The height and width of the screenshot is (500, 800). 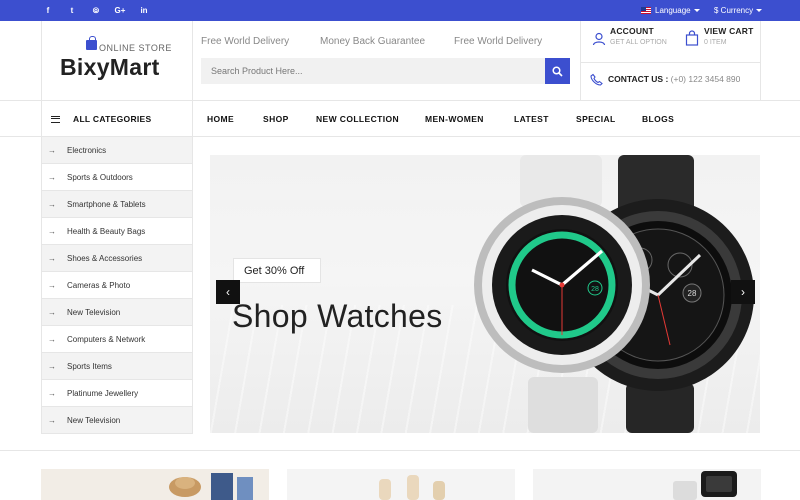 What do you see at coordinates (400, 10) in the screenshot?
I see `top-bar: f t ⦾ G+ in Language $ Currency` at bounding box center [400, 10].